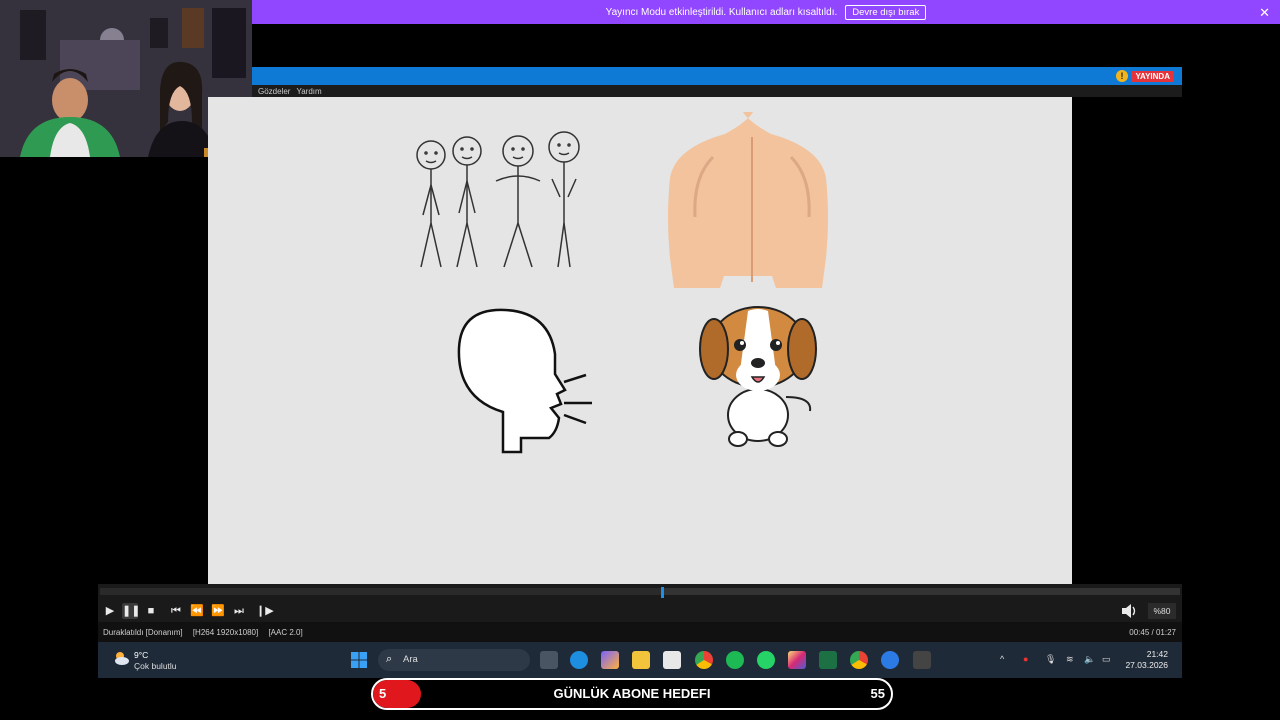 The height and width of the screenshot is (720, 1280). I want to click on weather-desc: Çok bulutlu, so click(155, 666).